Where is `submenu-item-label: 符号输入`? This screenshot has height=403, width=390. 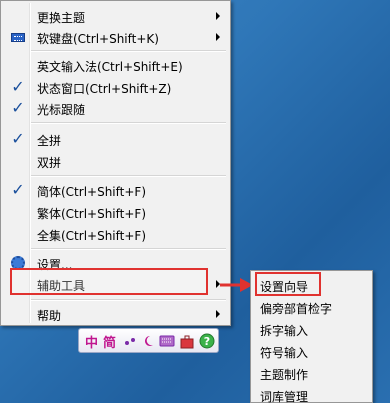 submenu-item-label: 符号输入 is located at coordinates (284, 353).